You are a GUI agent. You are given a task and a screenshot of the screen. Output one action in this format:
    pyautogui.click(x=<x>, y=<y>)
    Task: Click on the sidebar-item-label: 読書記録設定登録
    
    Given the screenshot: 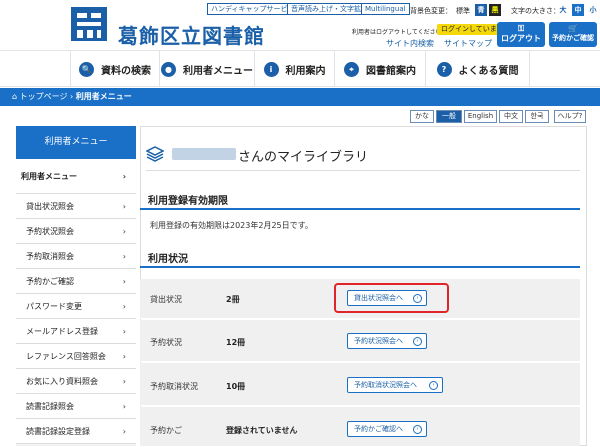 What is the action you would take?
    pyautogui.click(x=58, y=431)
    